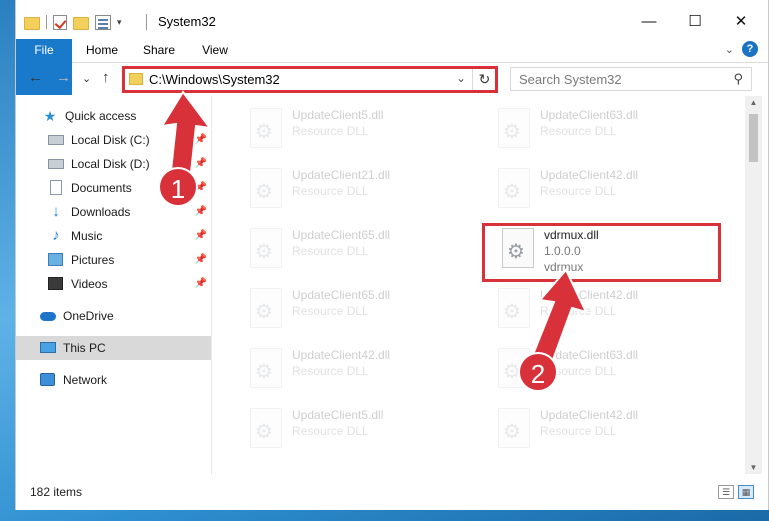 This screenshot has width=769, height=521. I want to click on sidebar-item-label: Local Disk (D:), so click(110, 164).